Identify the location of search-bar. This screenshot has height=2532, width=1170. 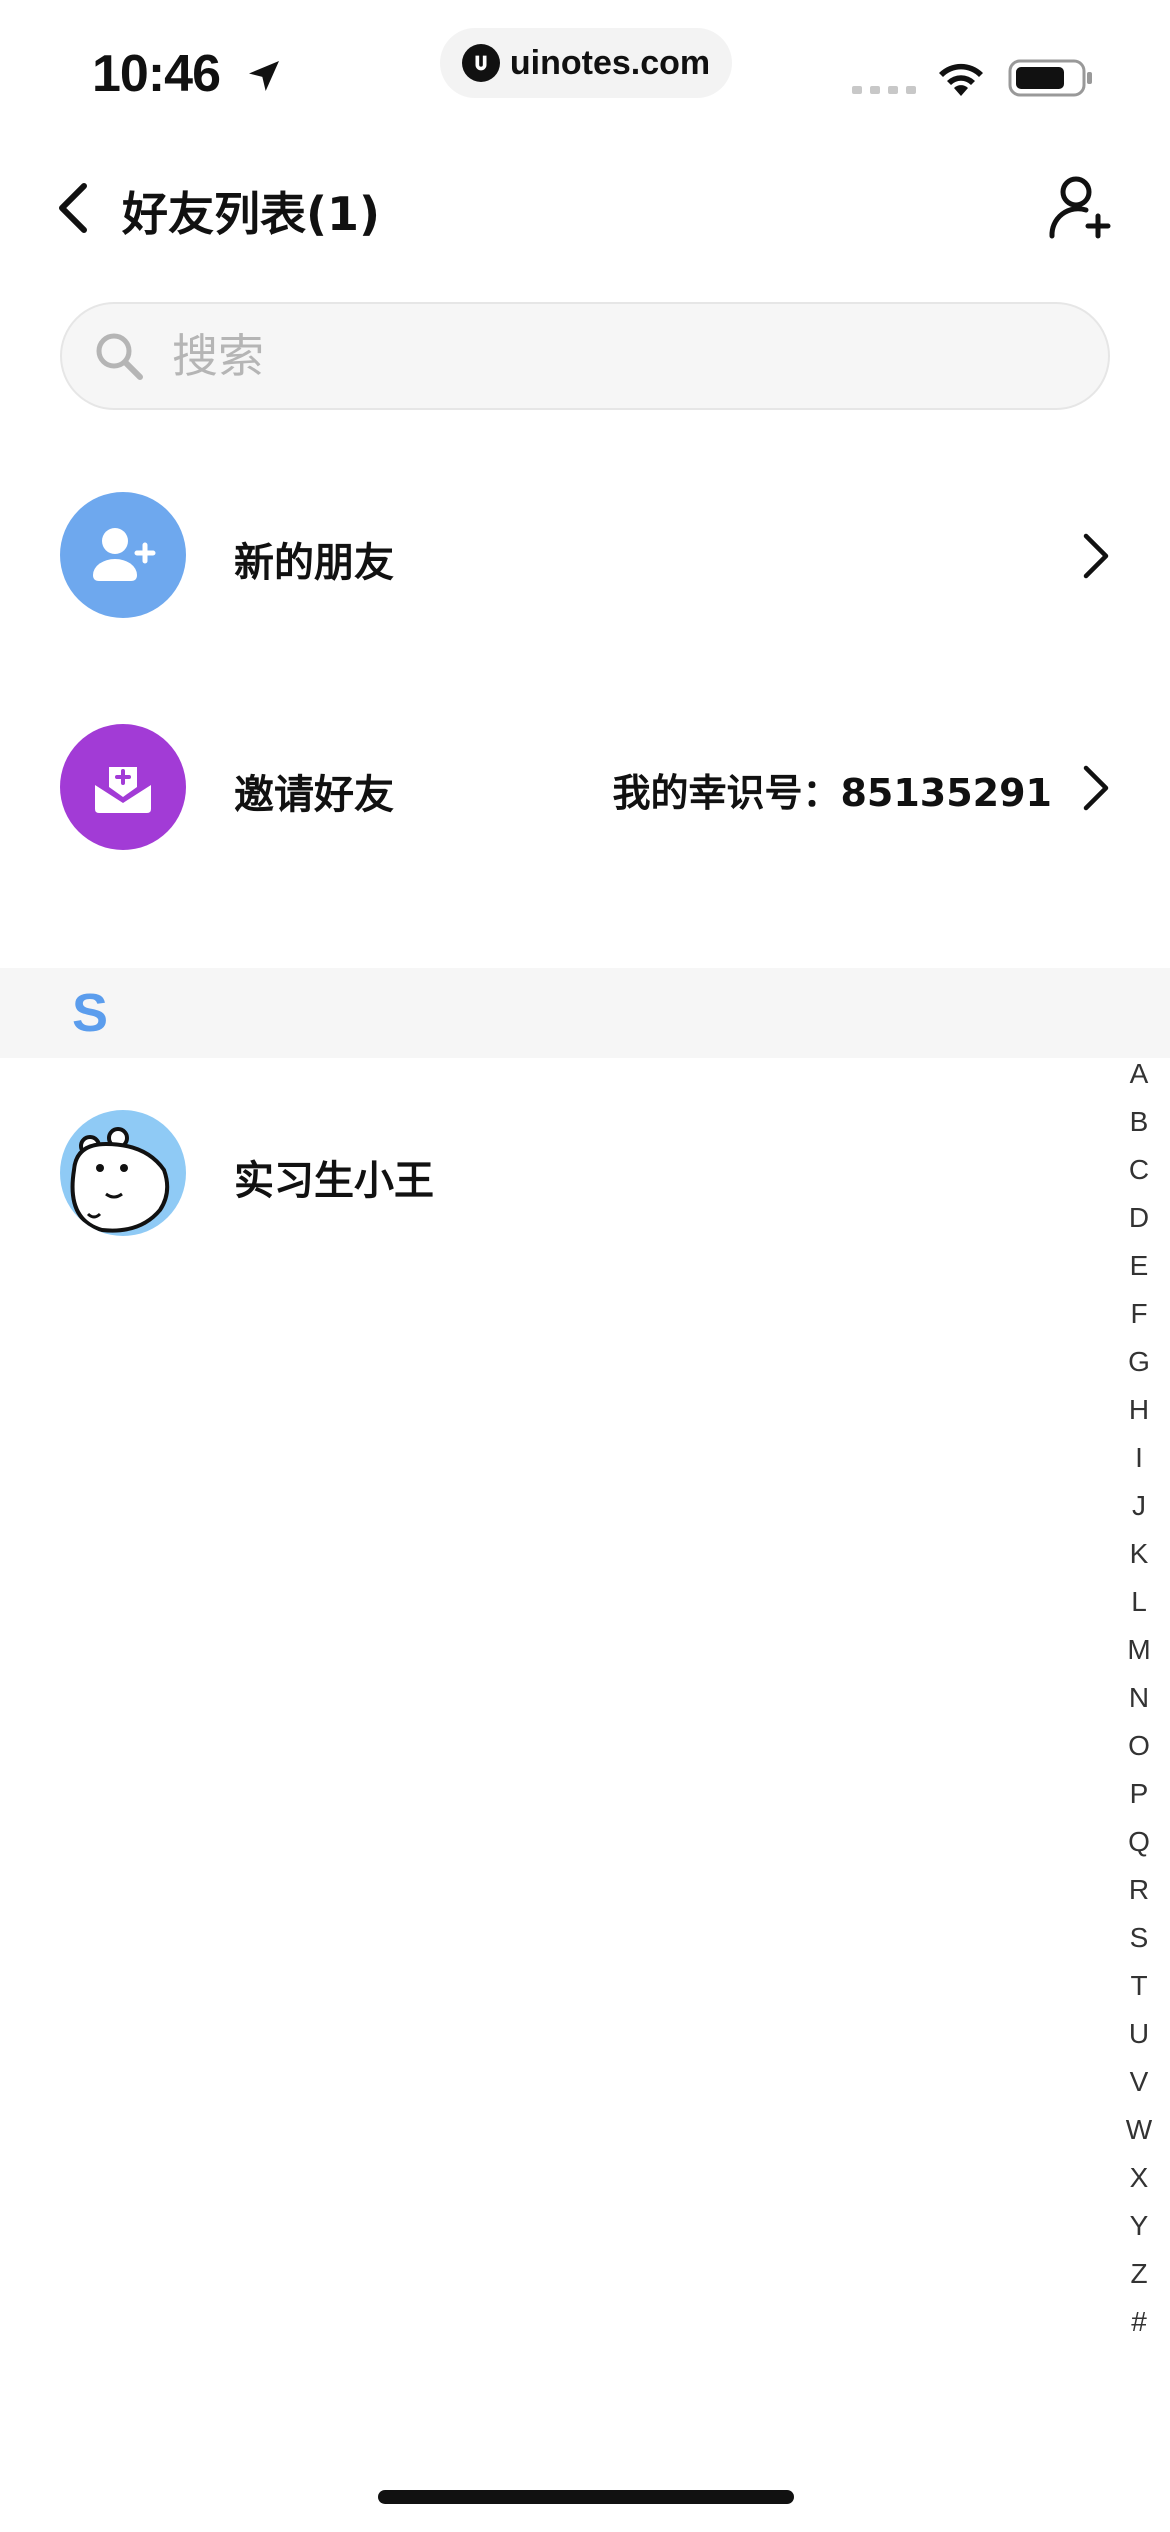
(585, 356).